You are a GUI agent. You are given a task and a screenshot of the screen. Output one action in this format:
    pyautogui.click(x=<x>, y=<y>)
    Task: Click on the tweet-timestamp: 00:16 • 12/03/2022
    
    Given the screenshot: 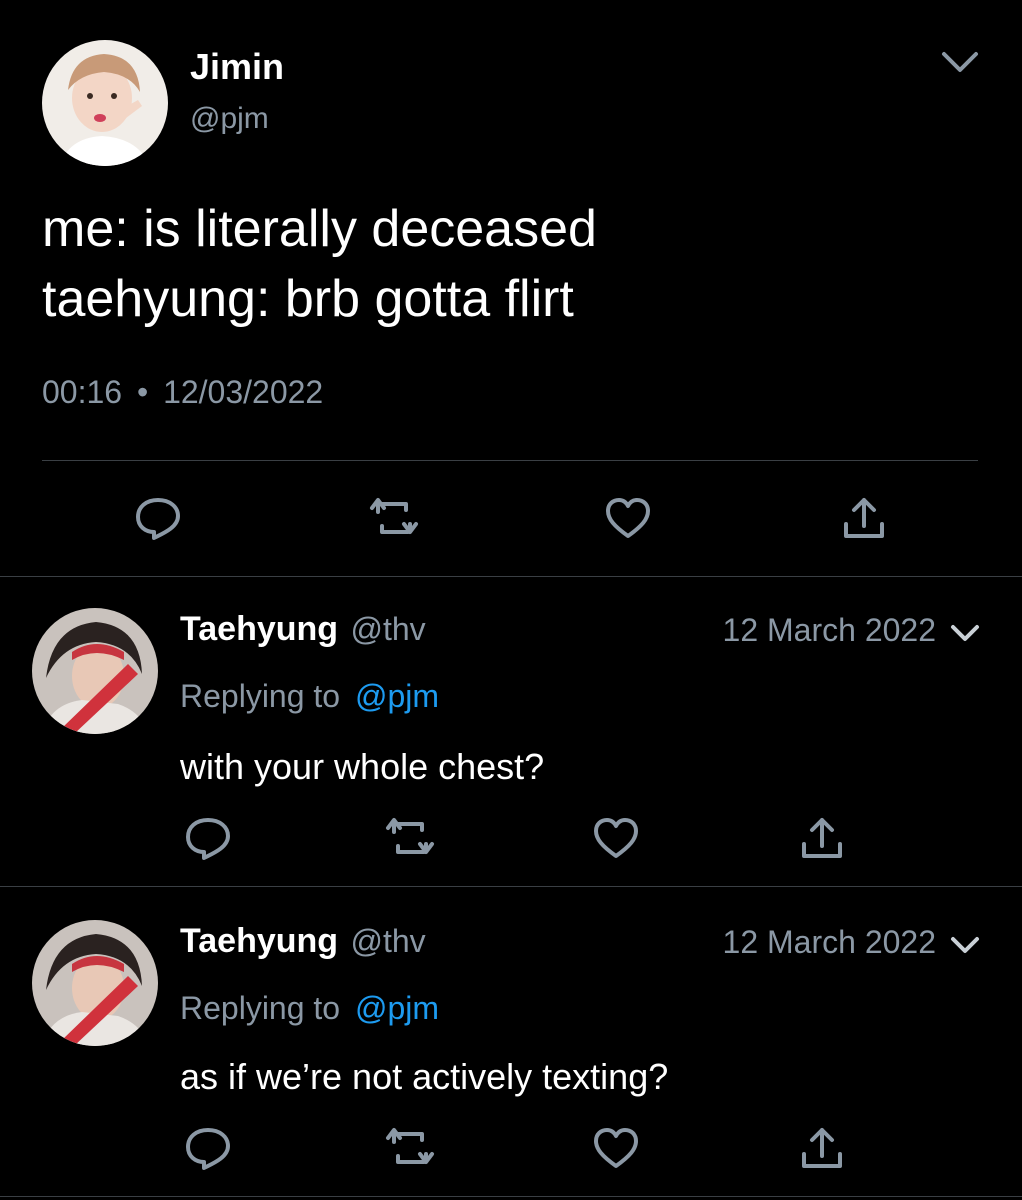 What is the action you would take?
    pyautogui.click(x=182, y=392)
    